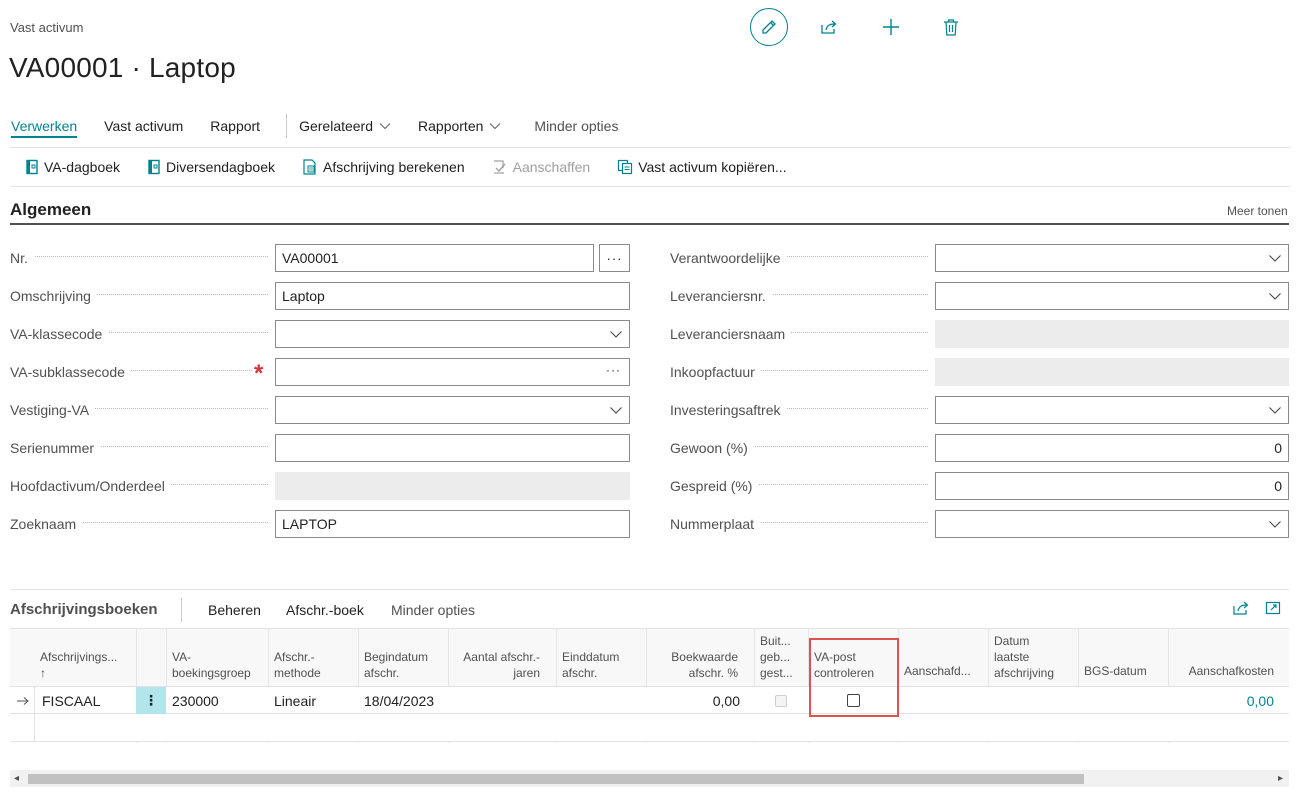  What do you see at coordinates (396, 665) in the screenshot?
I see `column-header-begindatum: Begindatum afschr.` at bounding box center [396, 665].